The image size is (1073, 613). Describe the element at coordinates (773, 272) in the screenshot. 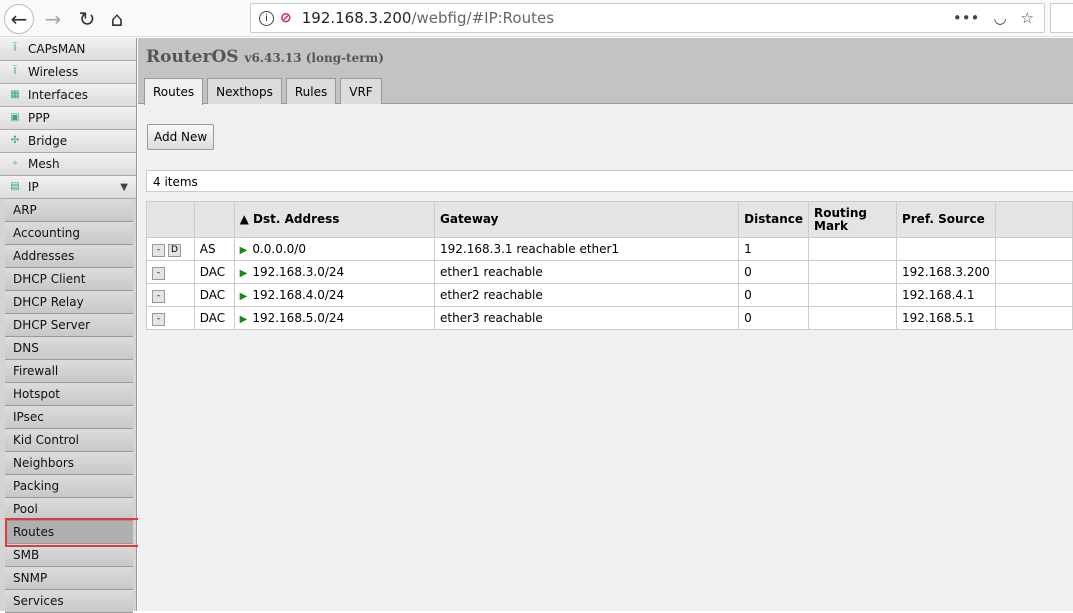

I see `distance: 0` at that location.